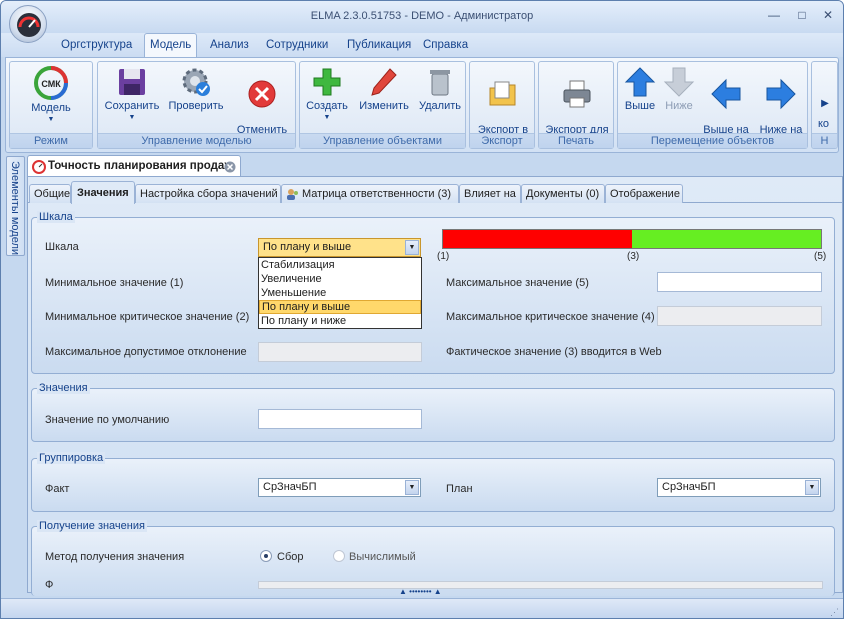 The height and width of the screenshot is (619, 844). What do you see at coordinates (540, 585) in the screenshot?
I see `cut-off-field` at bounding box center [540, 585].